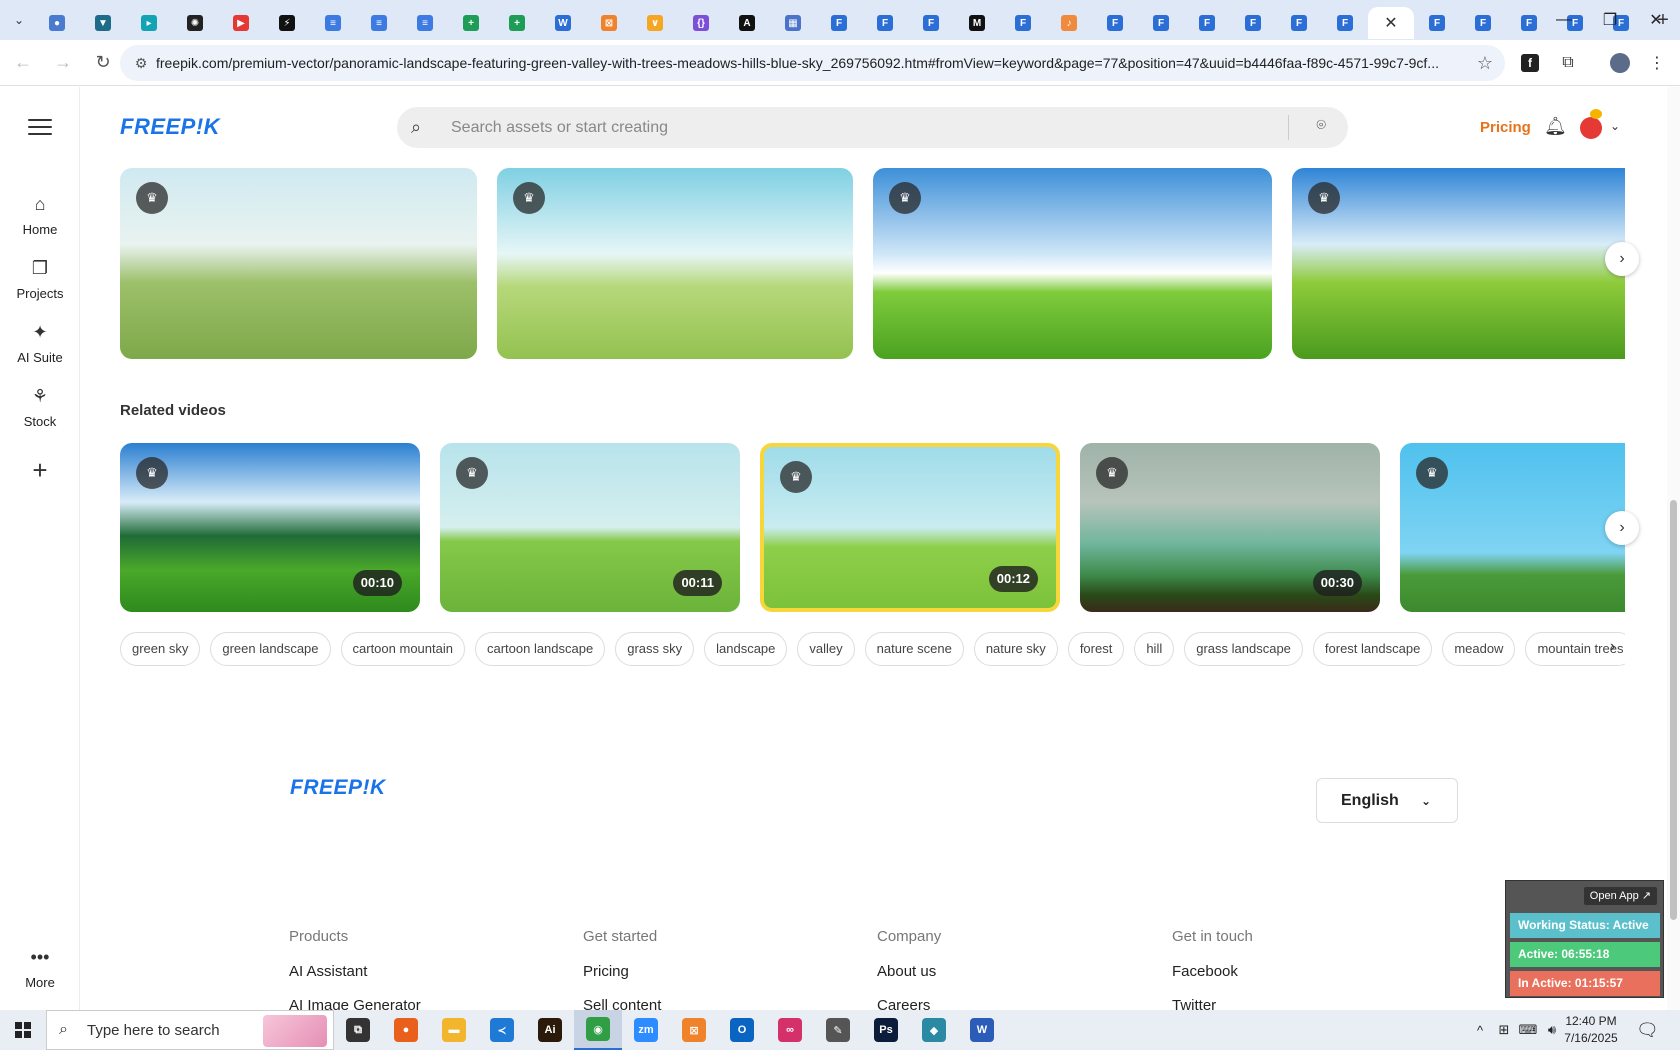 This screenshot has width=1680, height=1050. I want to click on videos-next-arrow-icon: ›, so click(1622, 528).